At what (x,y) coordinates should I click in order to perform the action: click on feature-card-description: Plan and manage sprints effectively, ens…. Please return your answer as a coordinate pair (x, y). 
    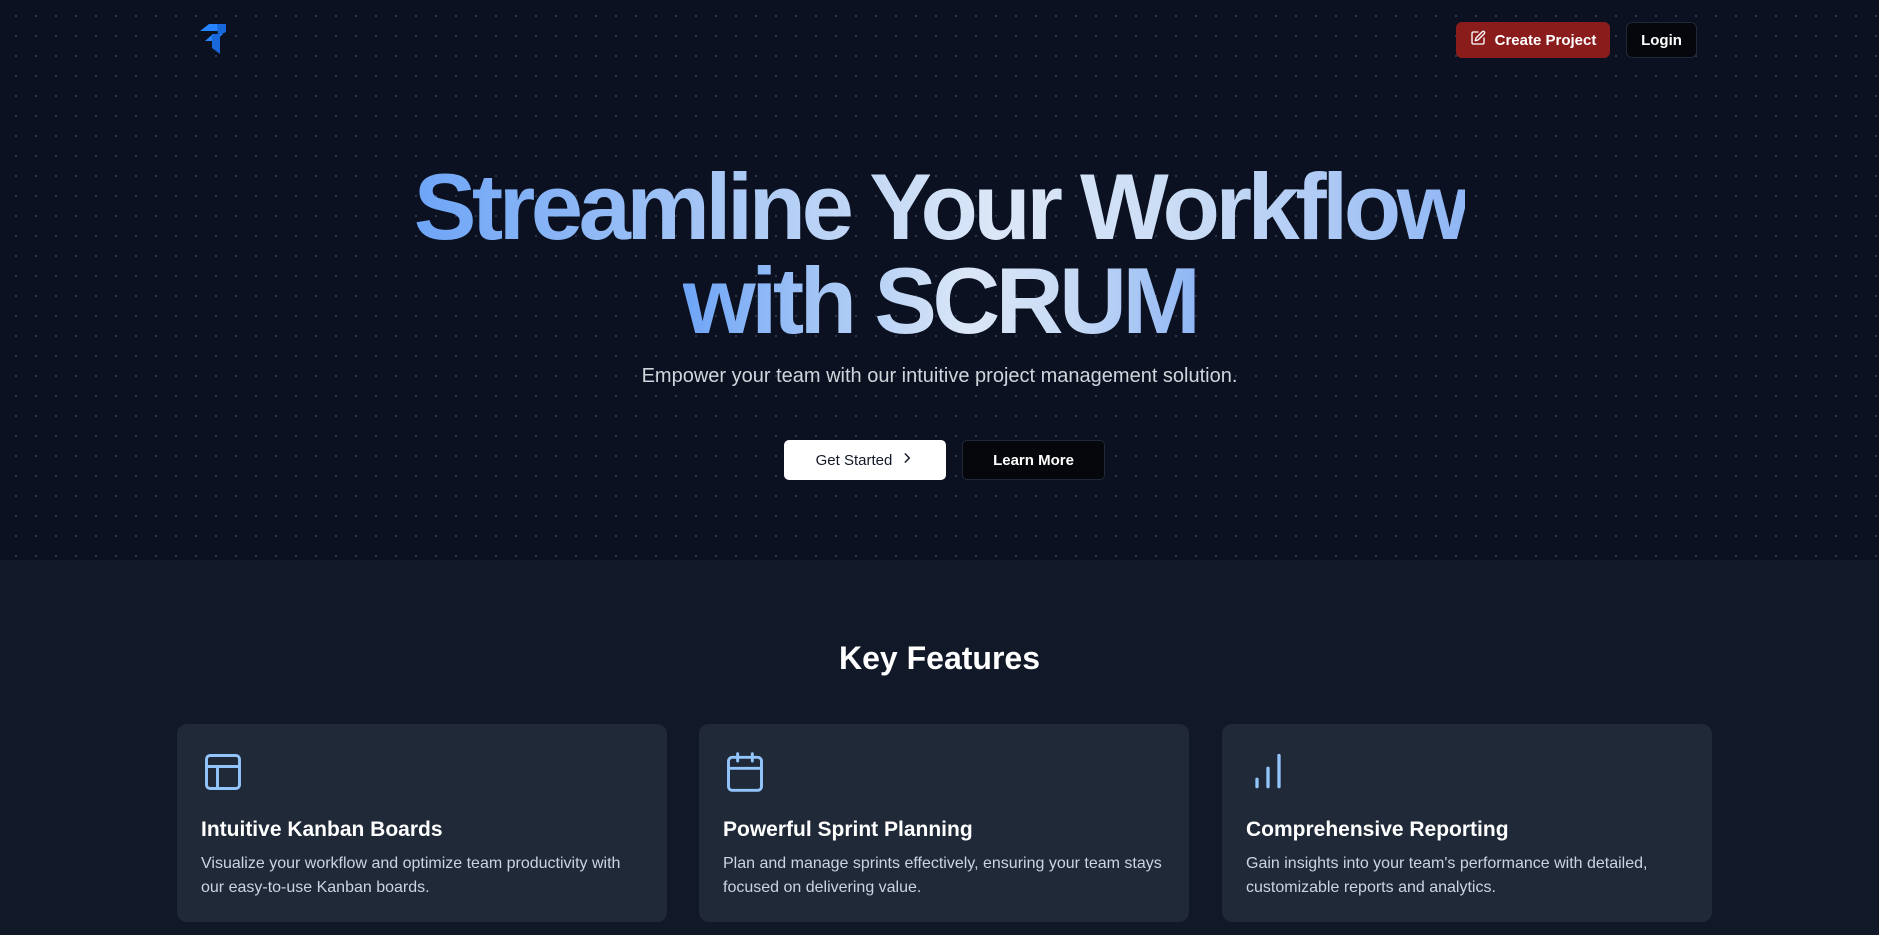
    Looking at the image, I should click on (942, 875).